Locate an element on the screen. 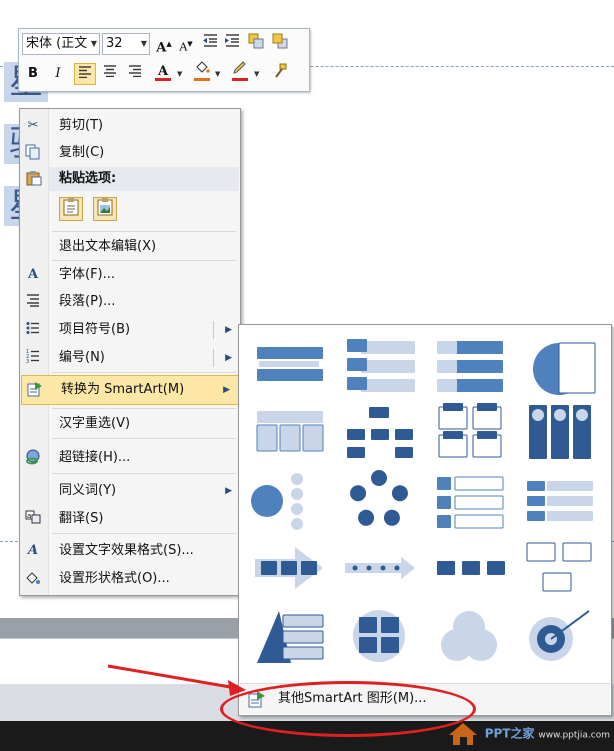 Image resolution: width=614 pixels, height=751 pixels. annotation-overlay is located at coordinates (176, 680).